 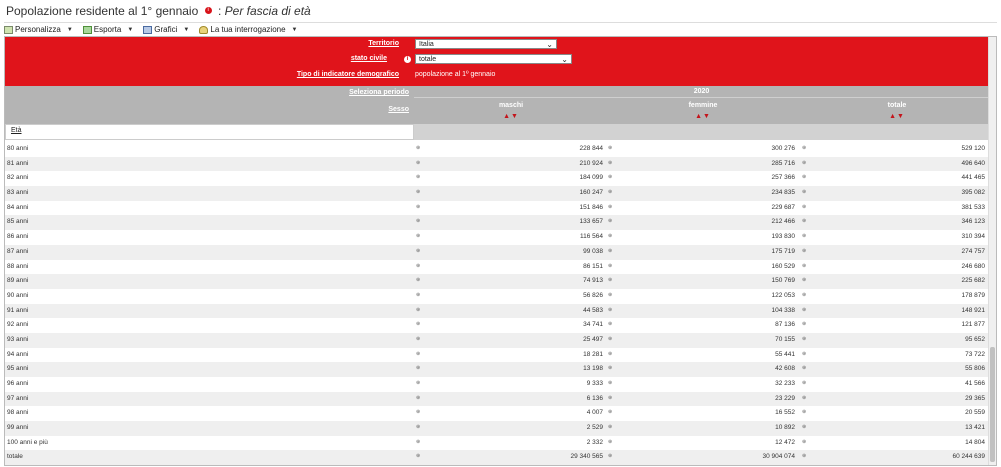 I want to click on customize-icon, so click(x=8, y=29).